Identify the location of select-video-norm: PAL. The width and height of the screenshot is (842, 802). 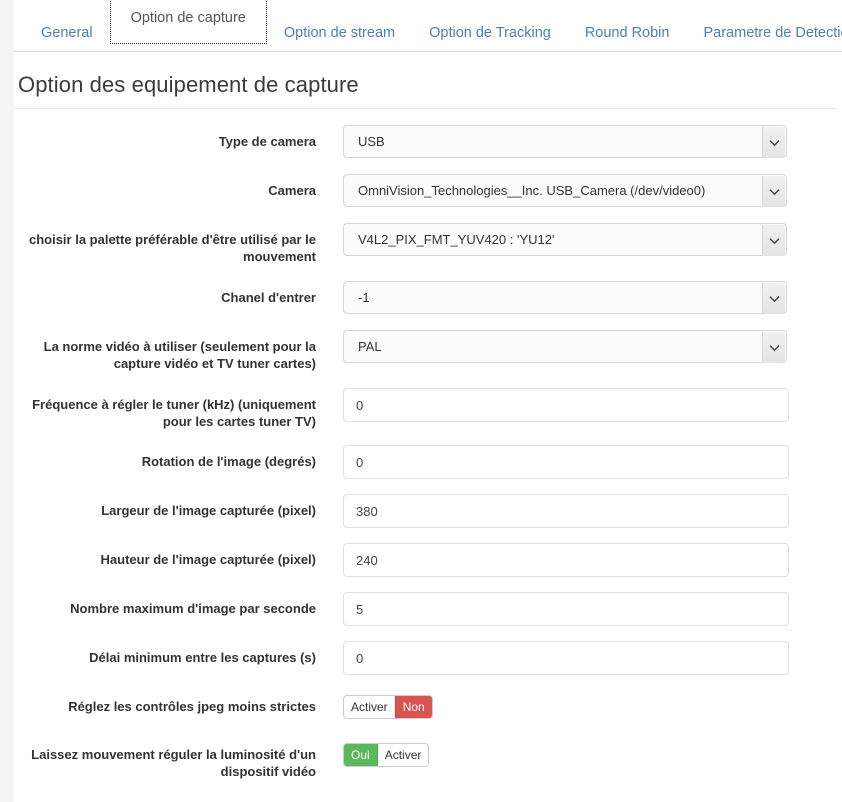
(565, 346).